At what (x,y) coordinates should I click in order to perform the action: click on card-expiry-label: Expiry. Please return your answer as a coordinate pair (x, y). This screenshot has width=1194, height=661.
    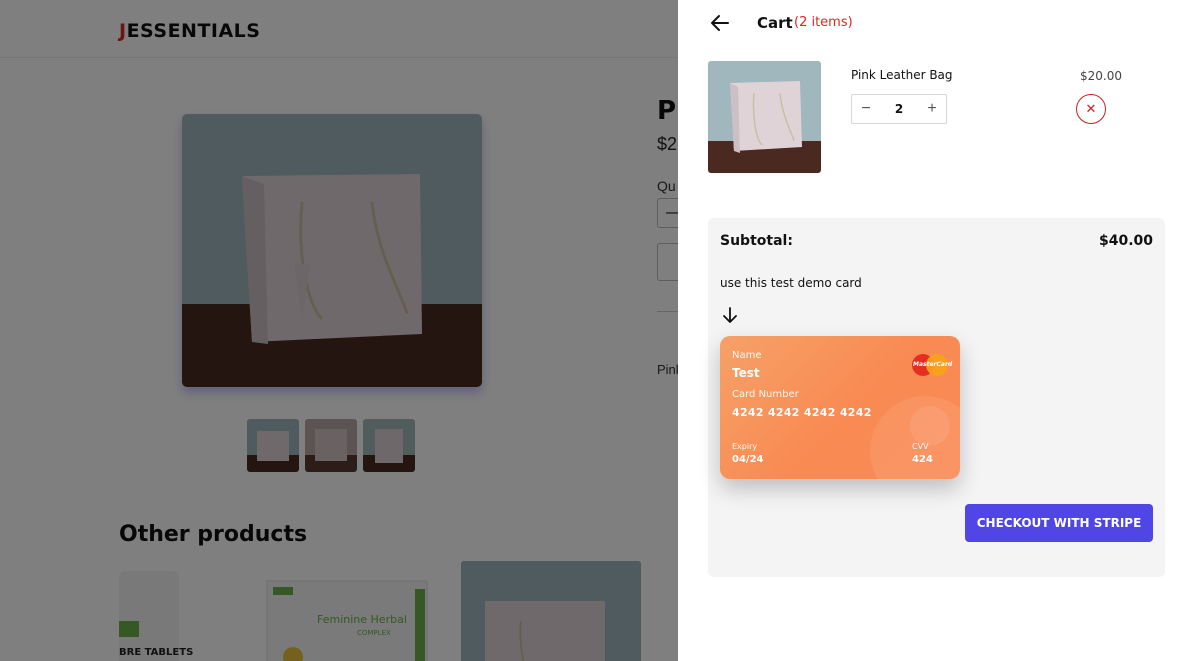
    Looking at the image, I should click on (745, 446).